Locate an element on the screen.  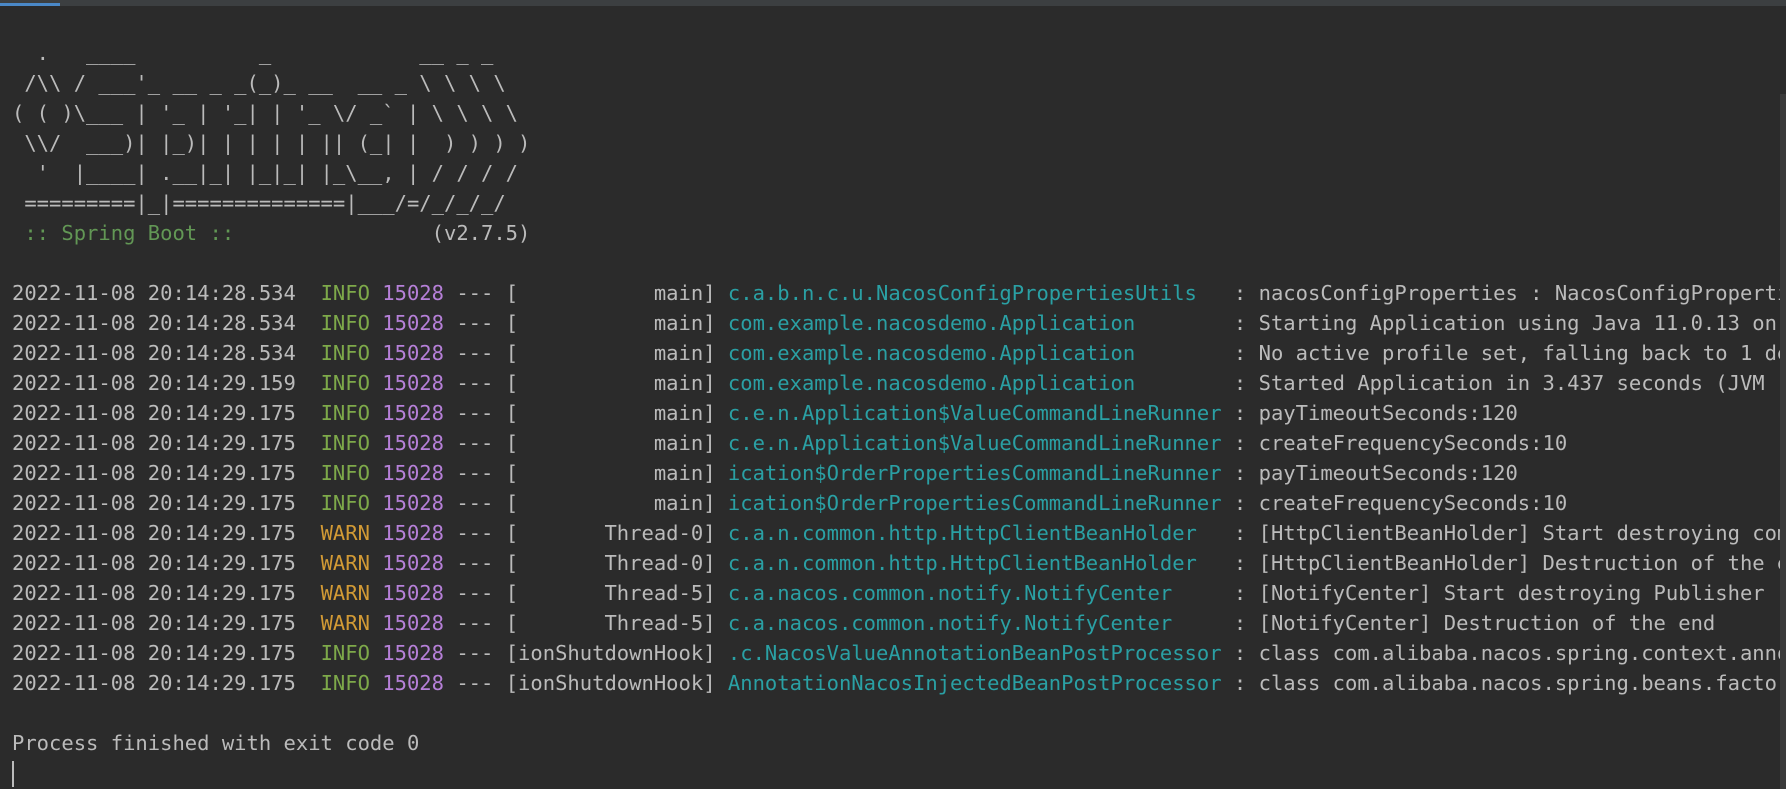
banner-line: =========|_|==============|___/=/_/_/_/ is located at coordinates (259, 203).